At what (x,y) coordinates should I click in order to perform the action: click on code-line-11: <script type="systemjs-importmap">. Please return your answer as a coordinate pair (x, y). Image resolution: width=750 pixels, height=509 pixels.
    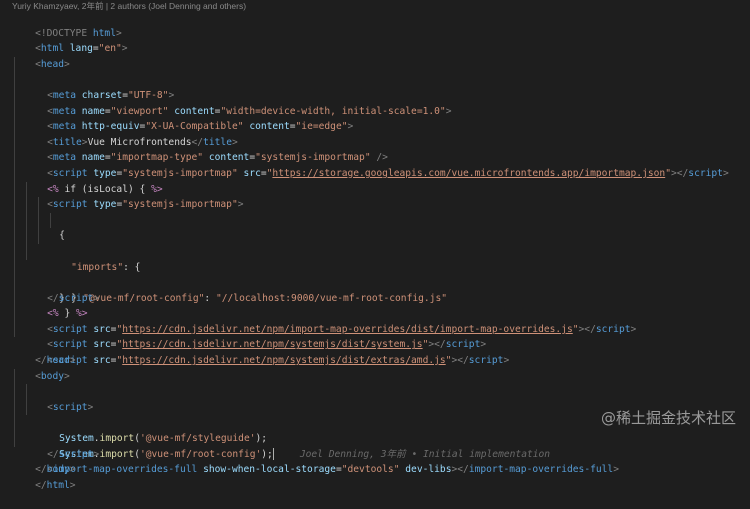
    Looking at the image, I should click on (375, 187).